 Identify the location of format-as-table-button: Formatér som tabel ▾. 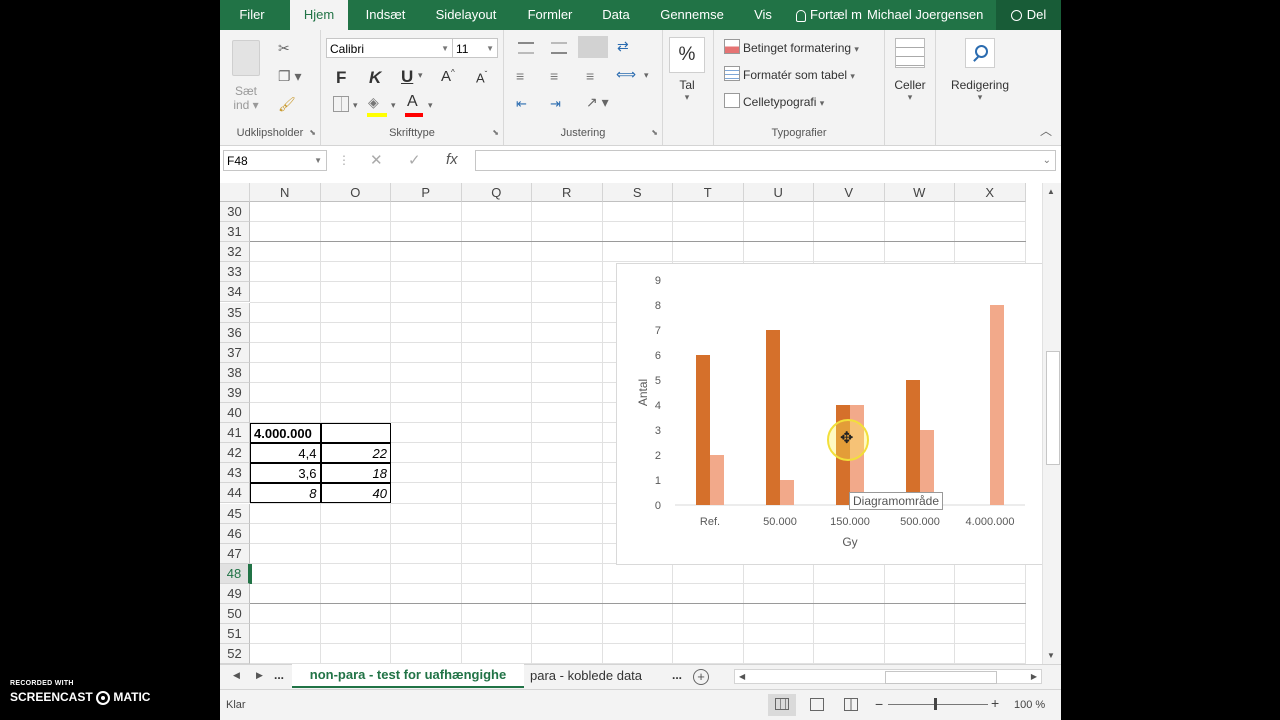
(789, 74).